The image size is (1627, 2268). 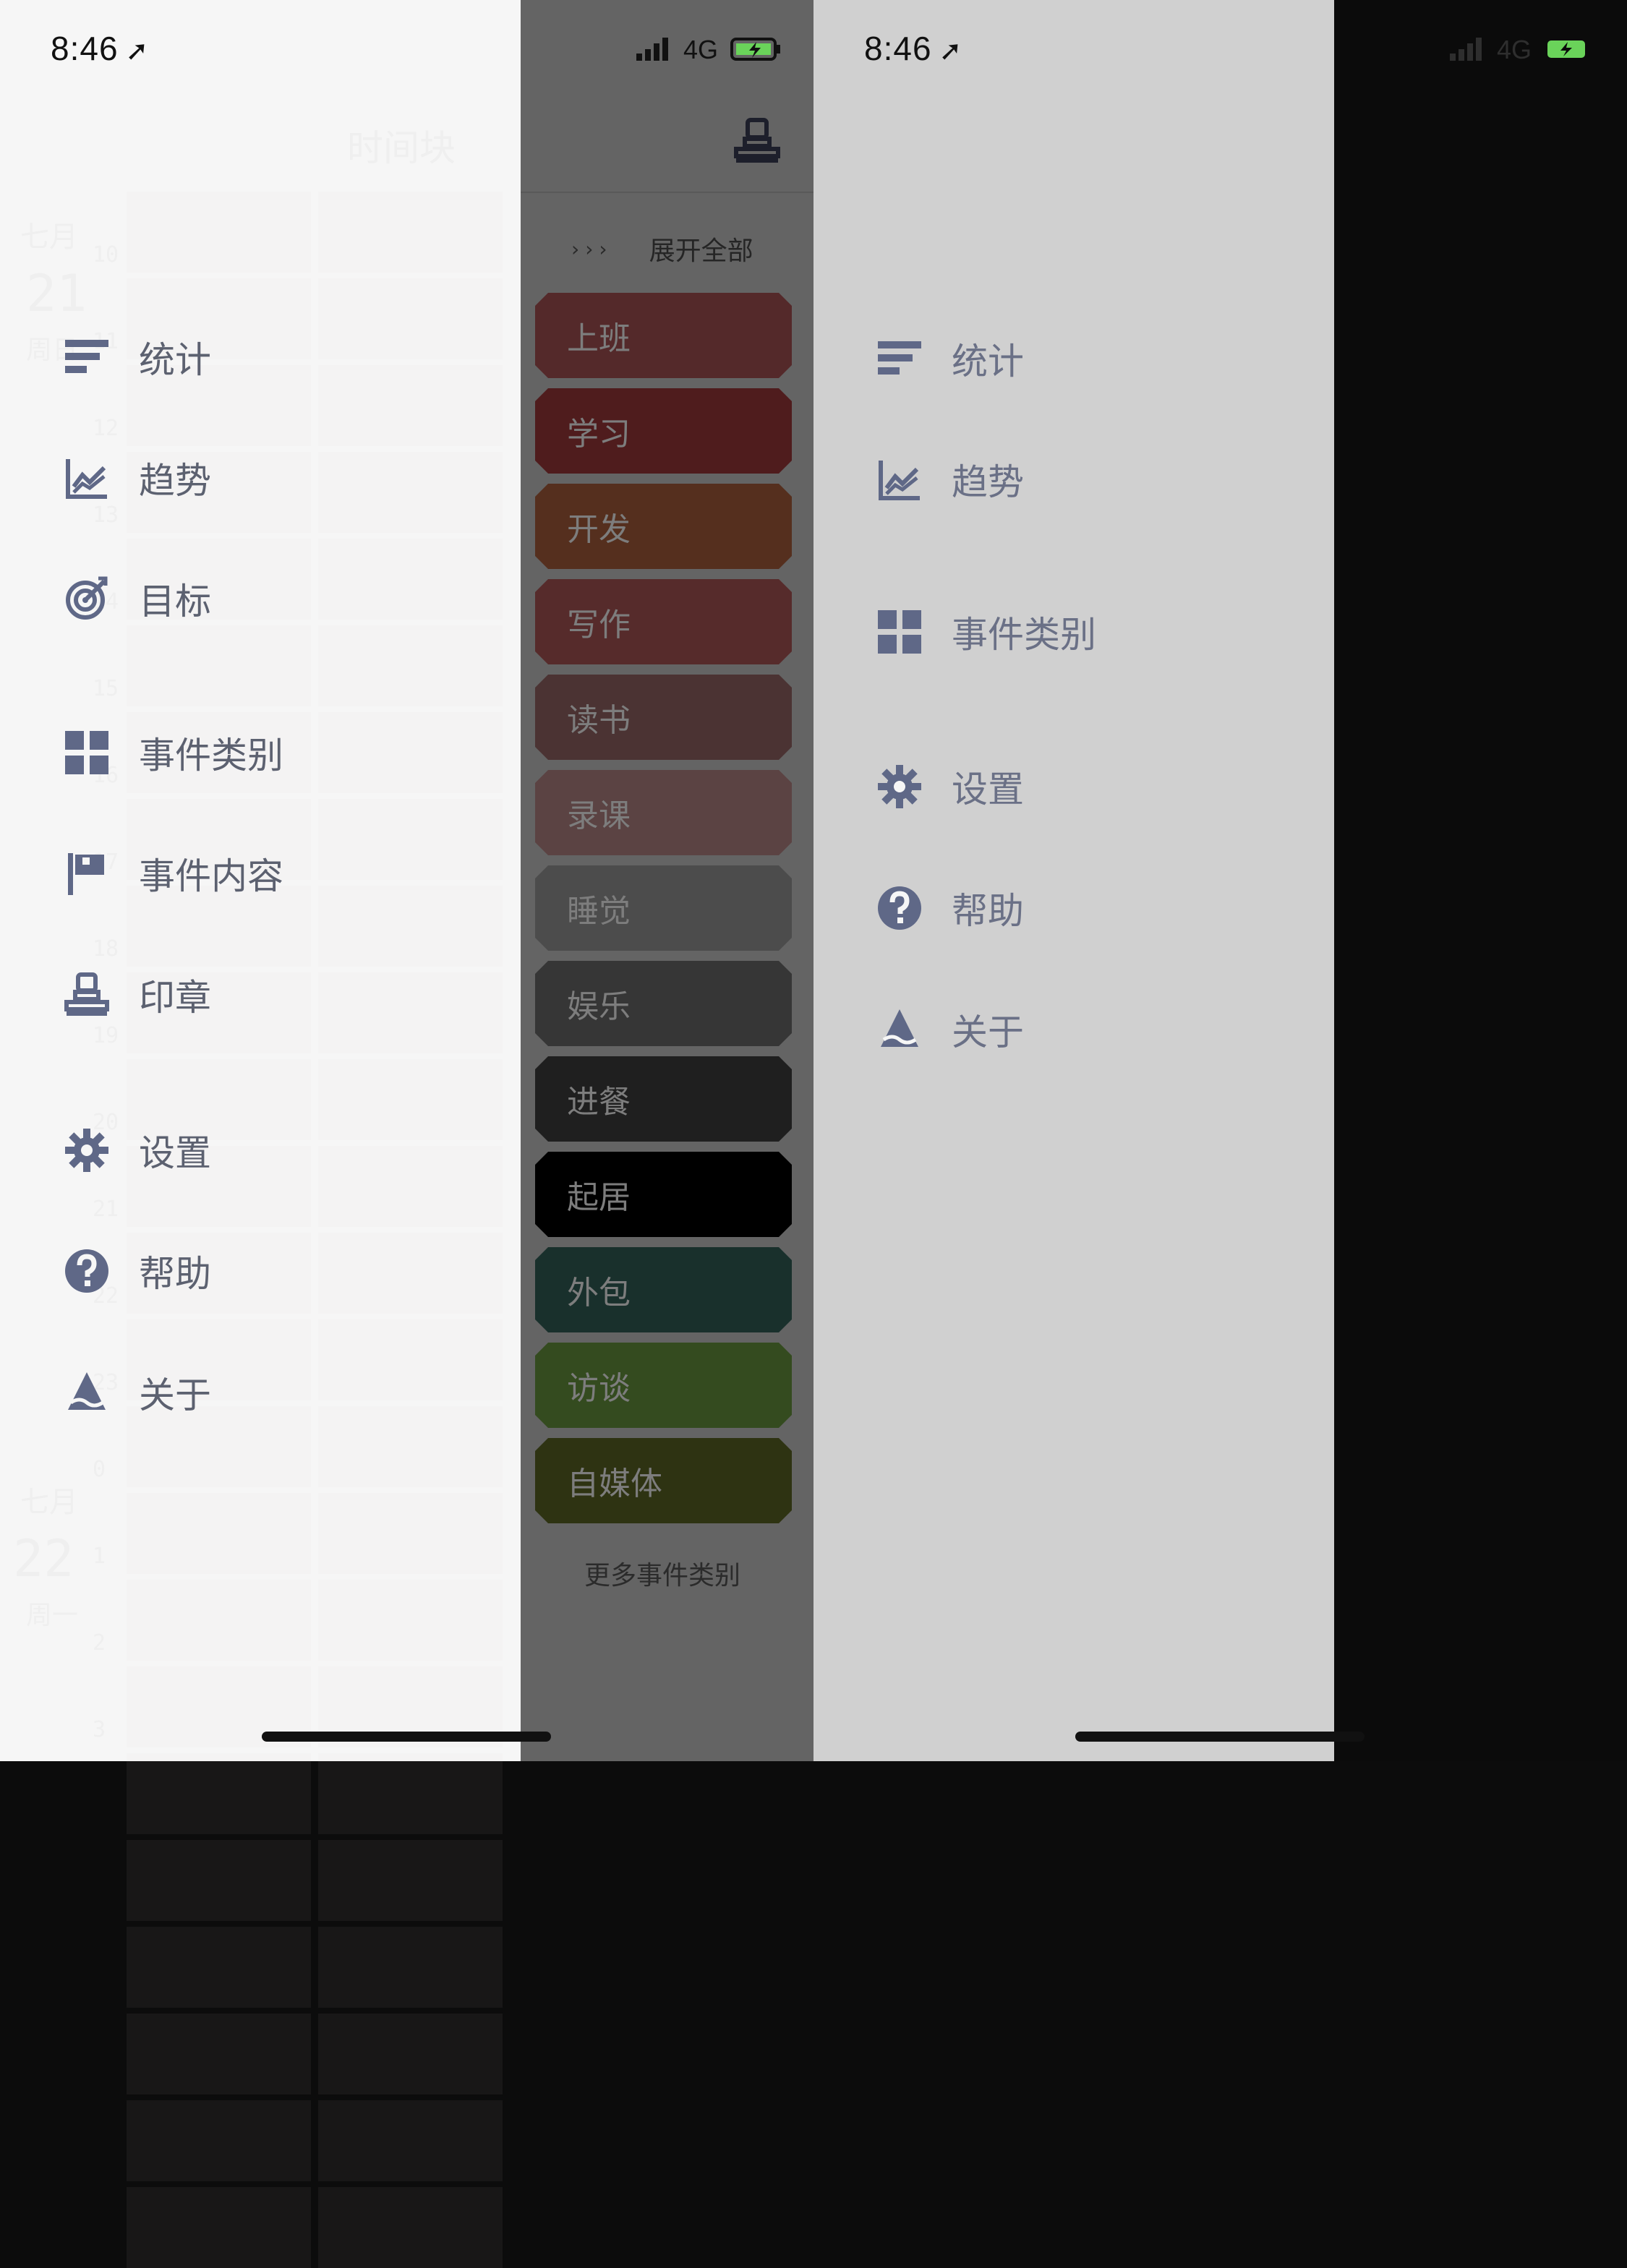 I want to click on calendar-hour-label: 18, so click(x=106, y=949).